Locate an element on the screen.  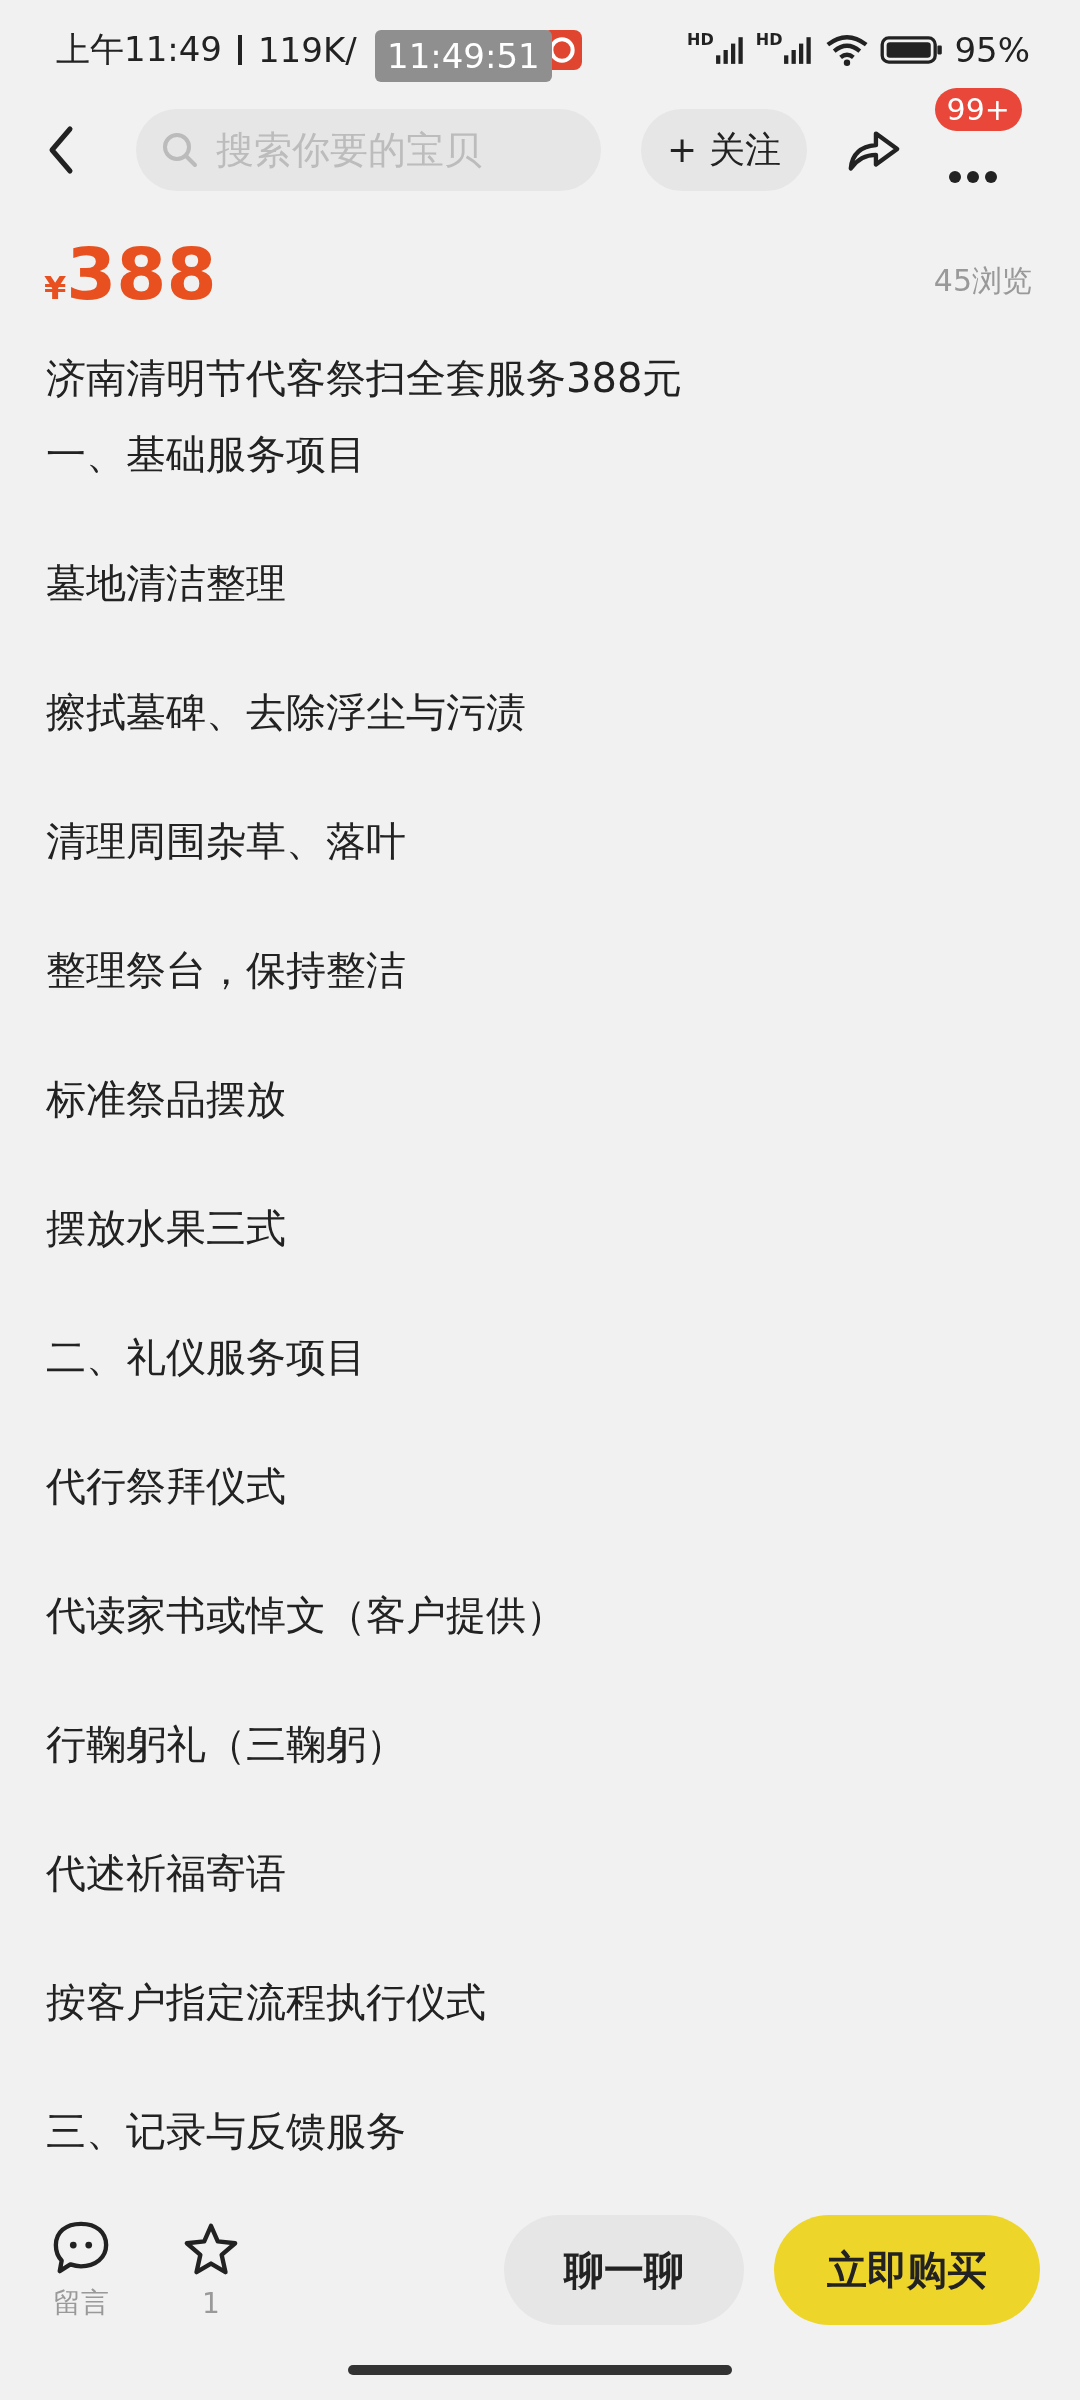
description-line: 行鞠躬礼（三鞠躬） is located at coordinates (226, 1744).